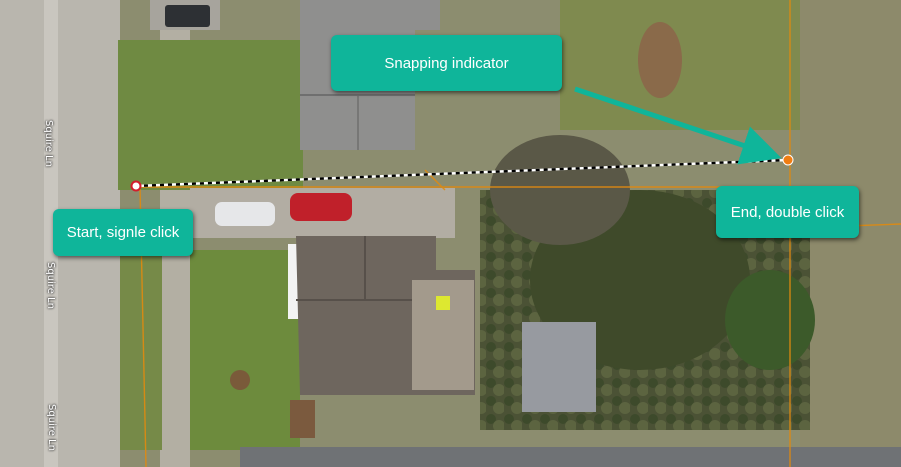  I want to click on parked-car-dark, so click(187, 16).